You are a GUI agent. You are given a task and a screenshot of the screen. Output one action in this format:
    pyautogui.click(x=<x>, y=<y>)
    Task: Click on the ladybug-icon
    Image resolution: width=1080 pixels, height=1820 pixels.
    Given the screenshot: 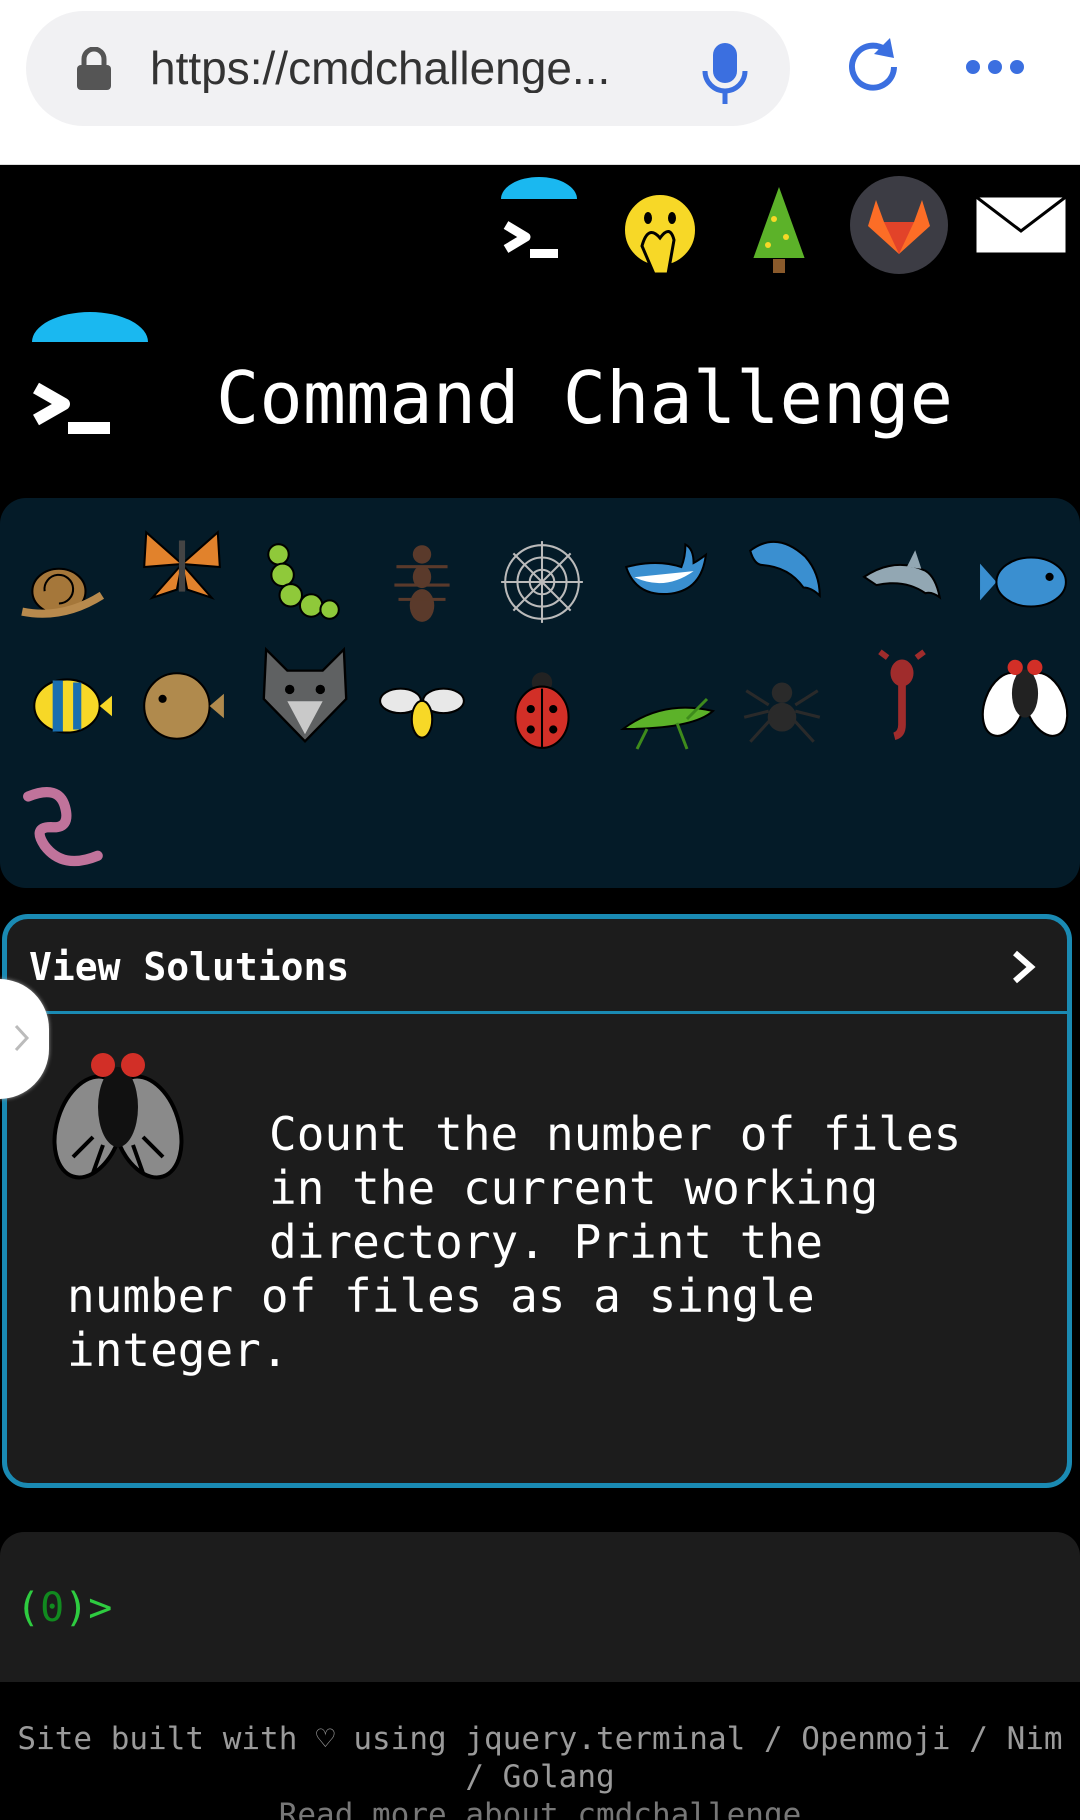 What is the action you would take?
    pyautogui.click(x=542, y=706)
    